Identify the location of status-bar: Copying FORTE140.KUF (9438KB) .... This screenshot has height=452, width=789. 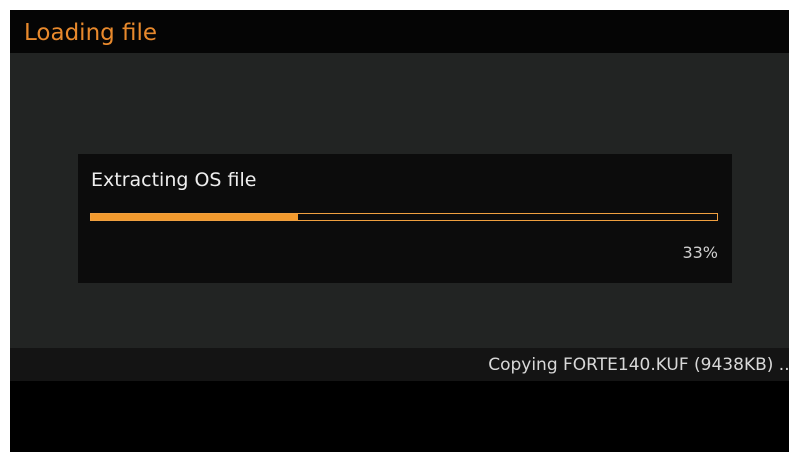
(399, 364).